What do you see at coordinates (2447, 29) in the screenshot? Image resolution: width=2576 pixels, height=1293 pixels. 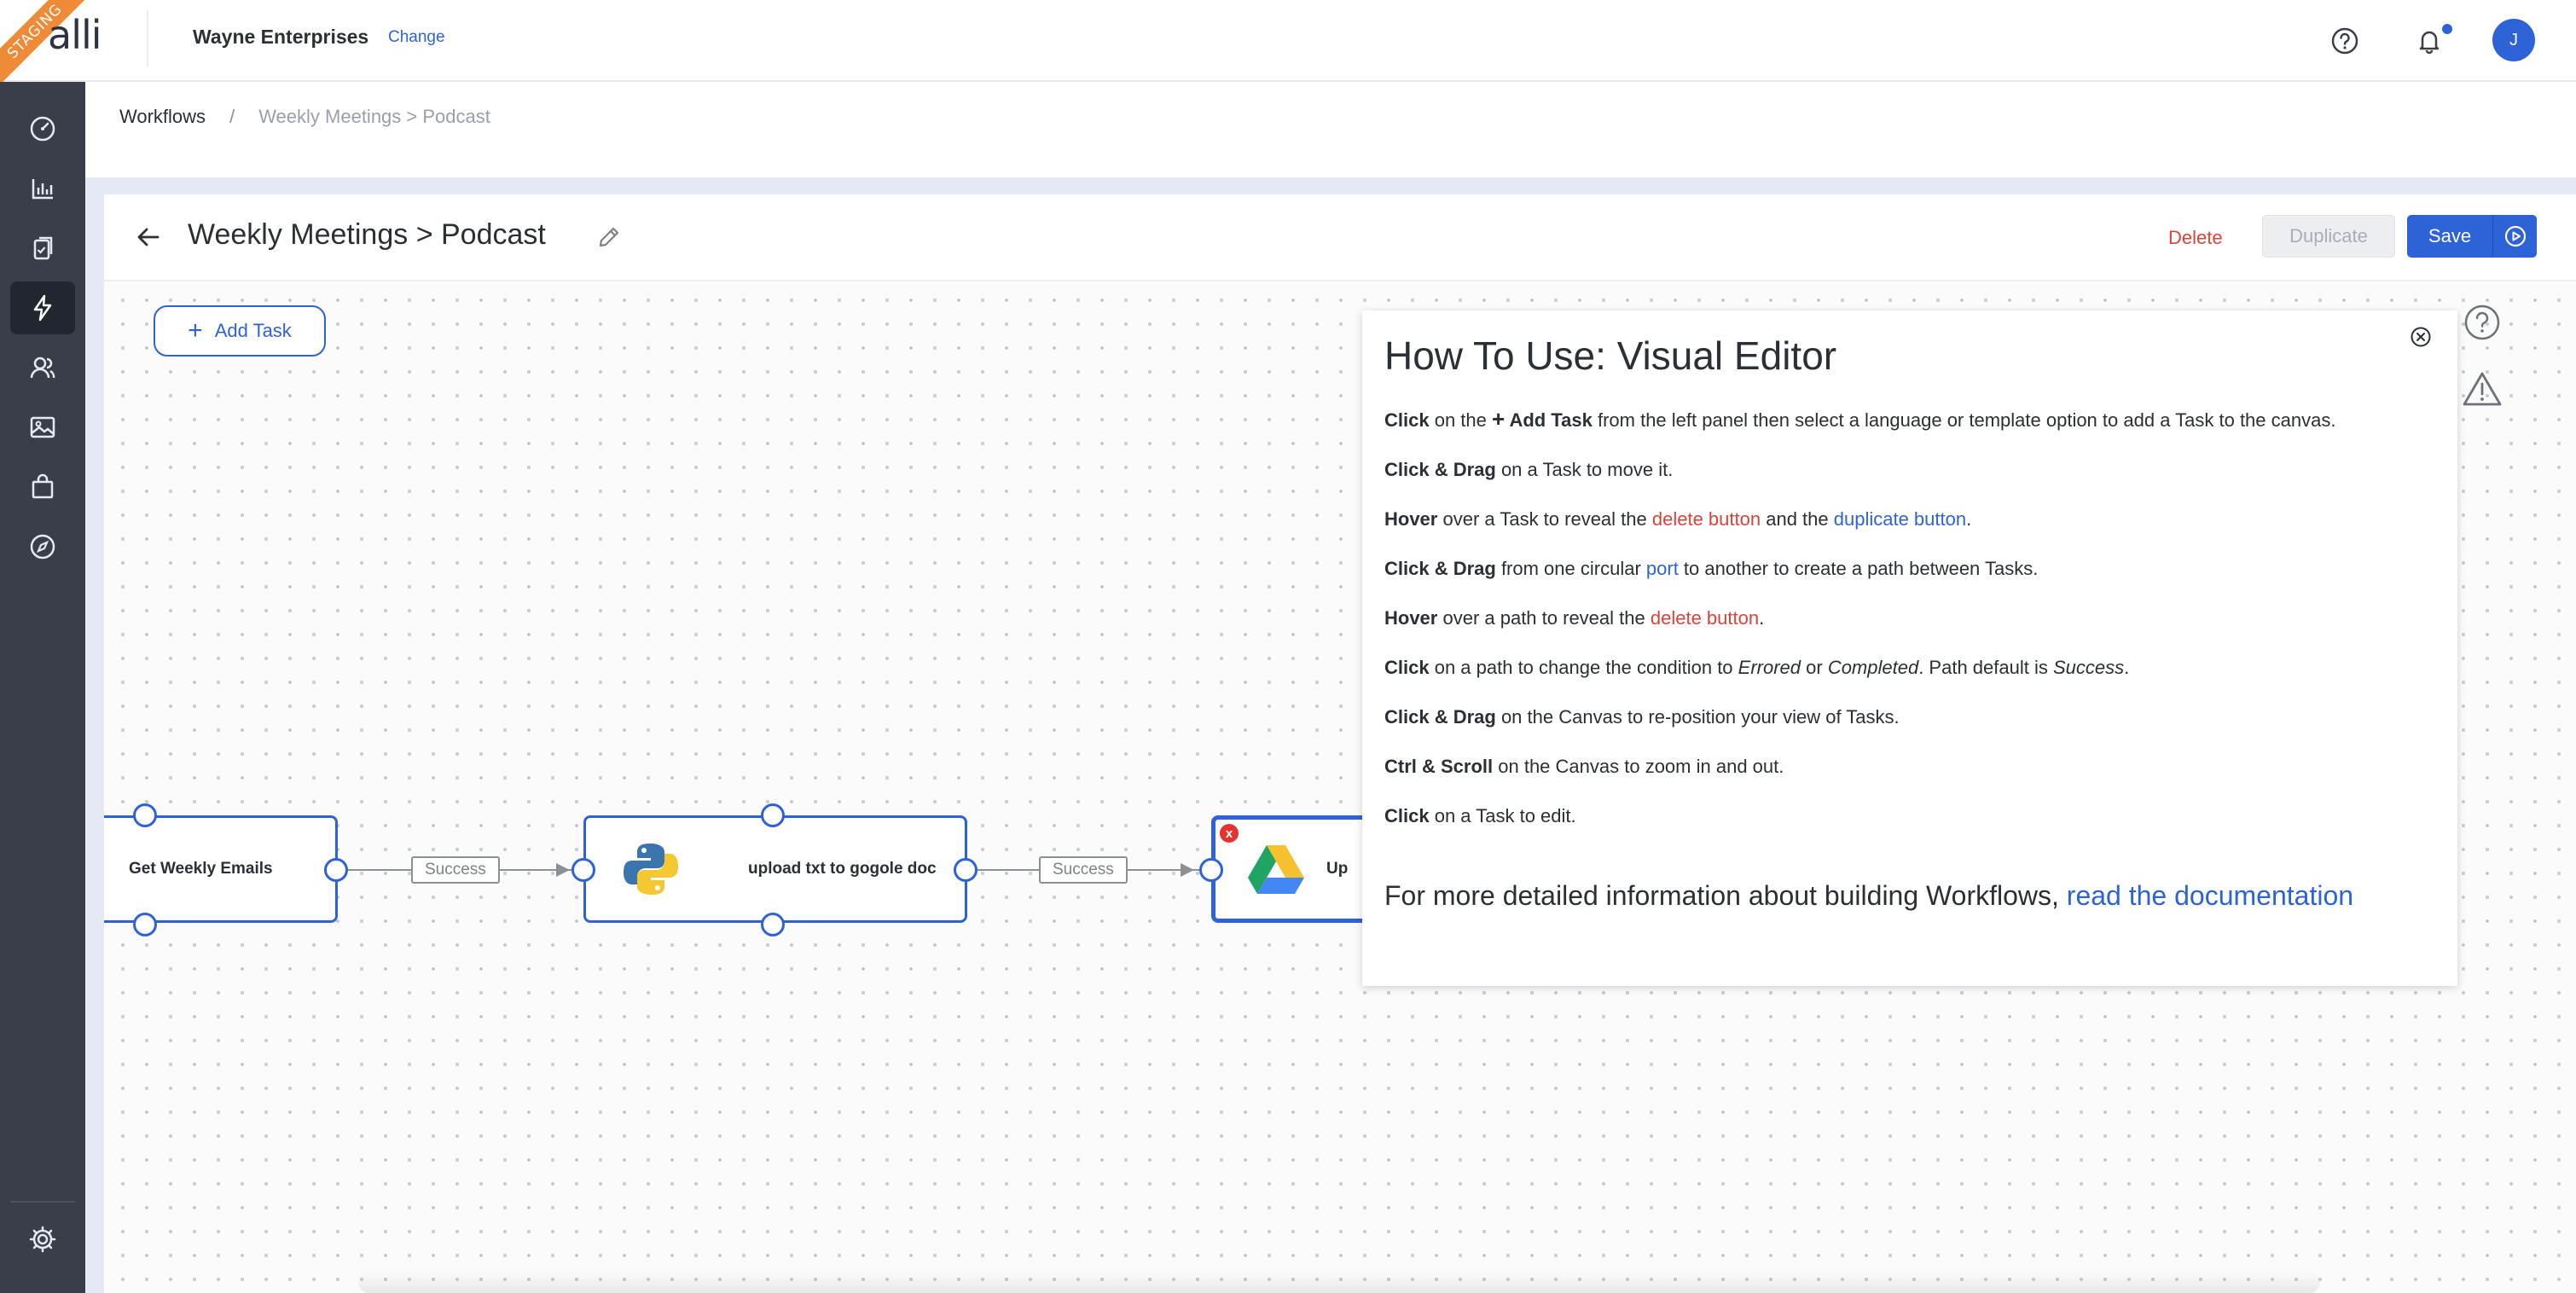 I see `notification-dot` at bounding box center [2447, 29].